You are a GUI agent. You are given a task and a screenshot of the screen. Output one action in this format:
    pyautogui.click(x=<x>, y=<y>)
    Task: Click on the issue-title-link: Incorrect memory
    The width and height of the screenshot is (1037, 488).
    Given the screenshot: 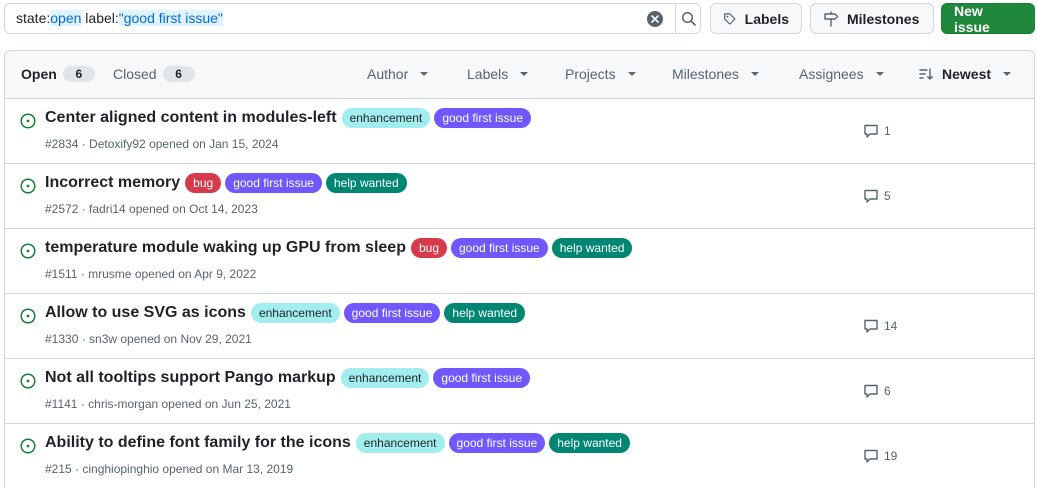 What is the action you would take?
    pyautogui.click(x=112, y=183)
    